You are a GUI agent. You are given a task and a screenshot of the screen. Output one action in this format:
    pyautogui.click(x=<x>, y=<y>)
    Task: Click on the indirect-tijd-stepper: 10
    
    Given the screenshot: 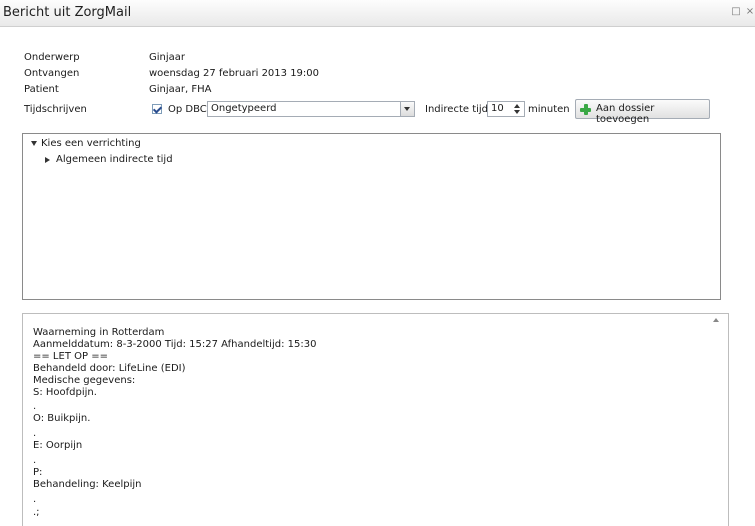 What is the action you would take?
    pyautogui.click(x=506, y=109)
    